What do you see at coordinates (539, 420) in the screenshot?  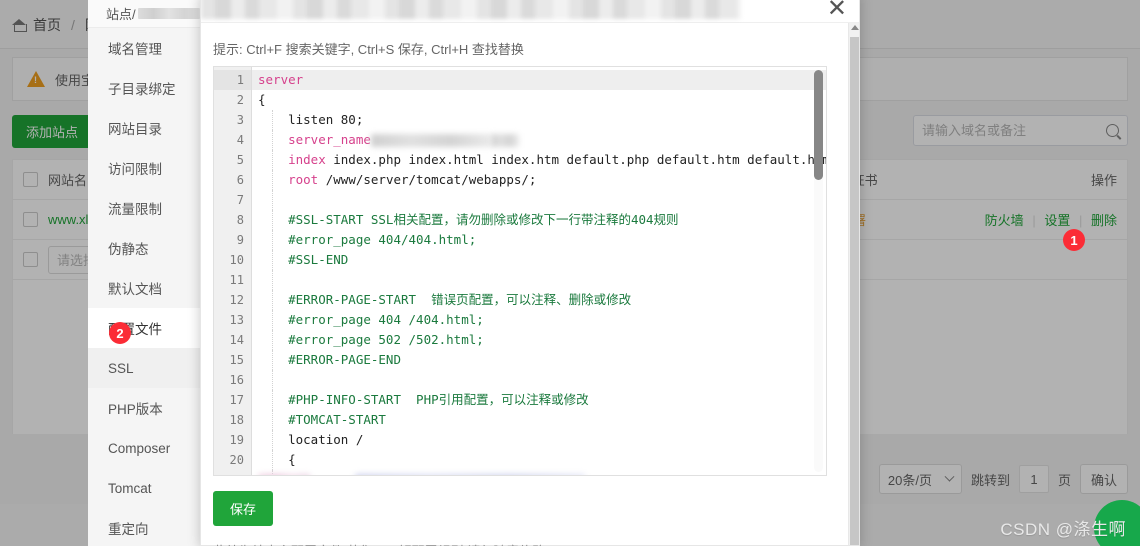 I see `code-line-18: #TOMCAT-START` at bounding box center [539, 420].